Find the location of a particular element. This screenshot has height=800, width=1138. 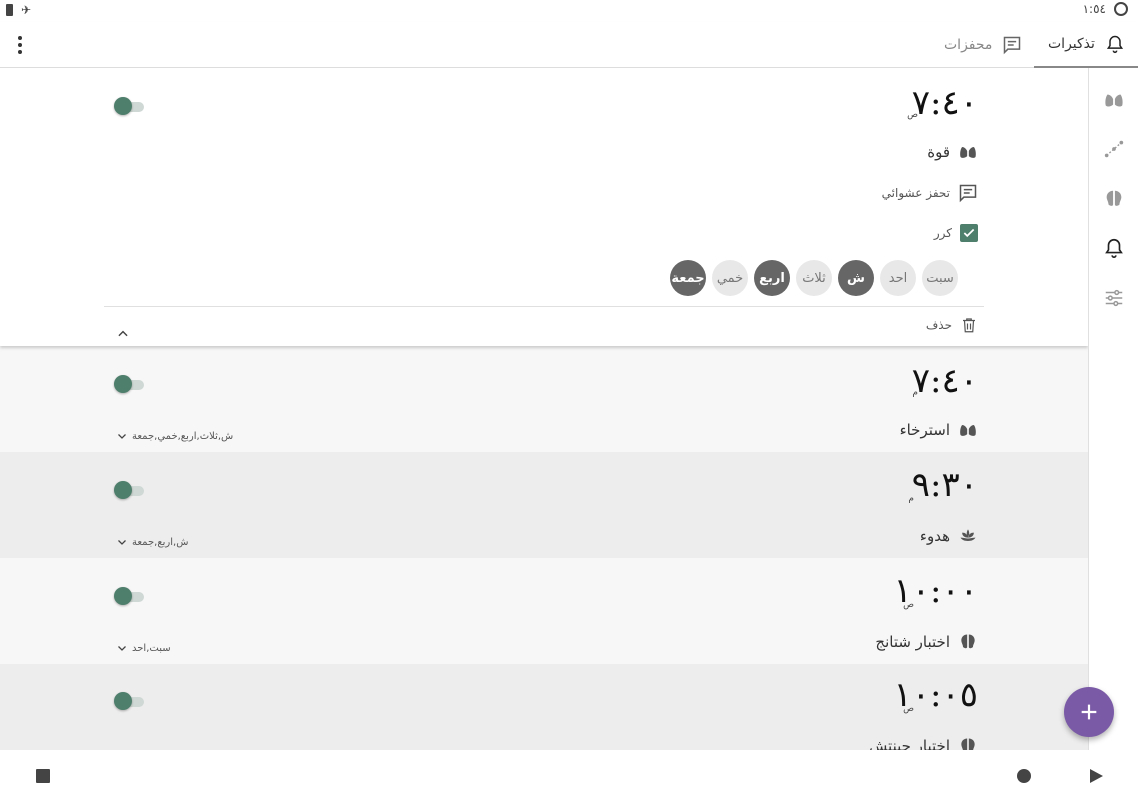

day-chip-tue: ثلاث is located at coordinates (814, 278).